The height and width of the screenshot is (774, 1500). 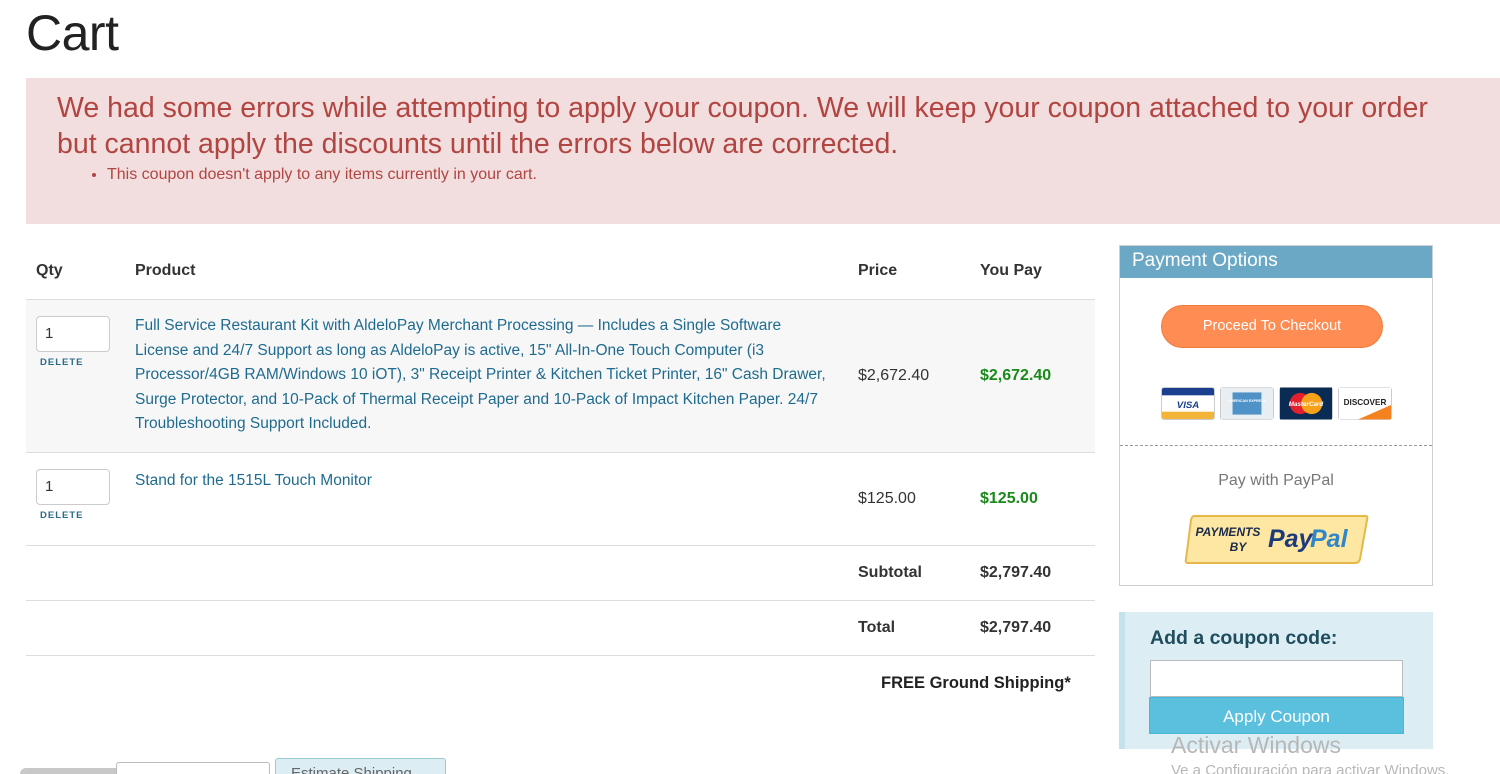 I want to click on subtotal-row: Subtotal $2,797.40, so click(x=560, y=573).